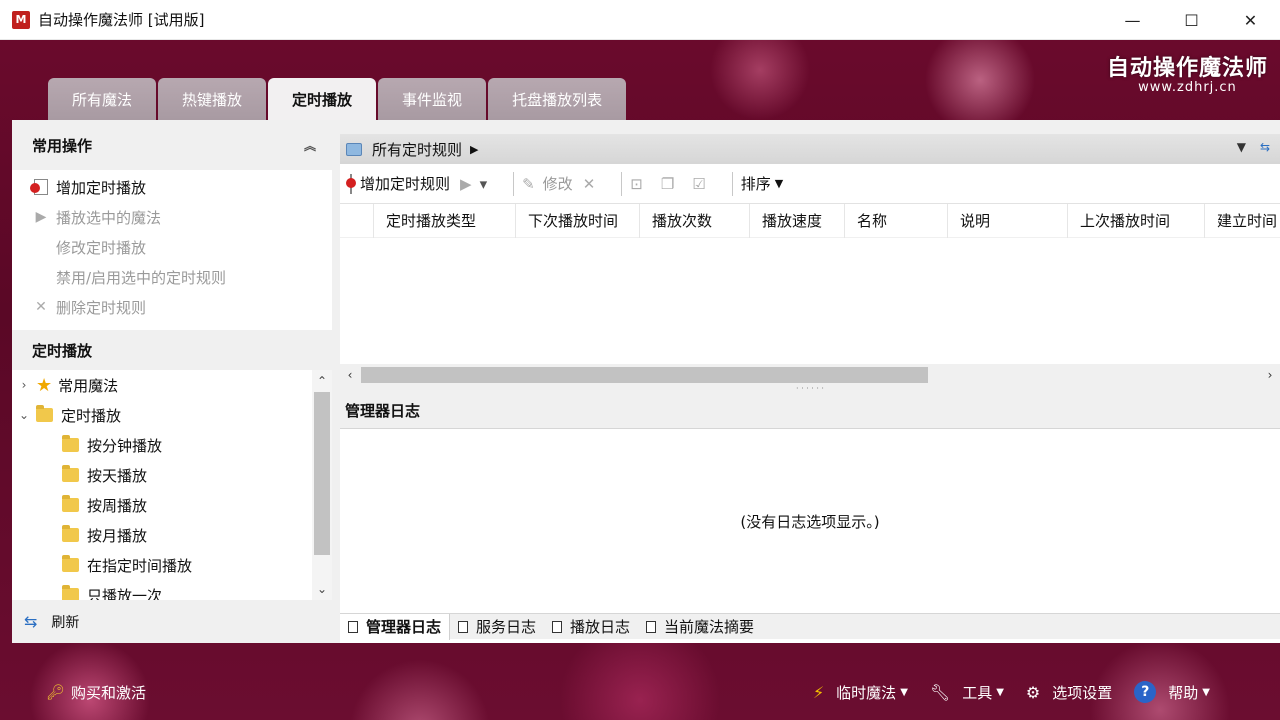 The width and height of the screenshot is (1280, 720). Describe the element at coordinates (350, 375) in the screenshot. I see `scroll-left-icon: ‹` at that location.